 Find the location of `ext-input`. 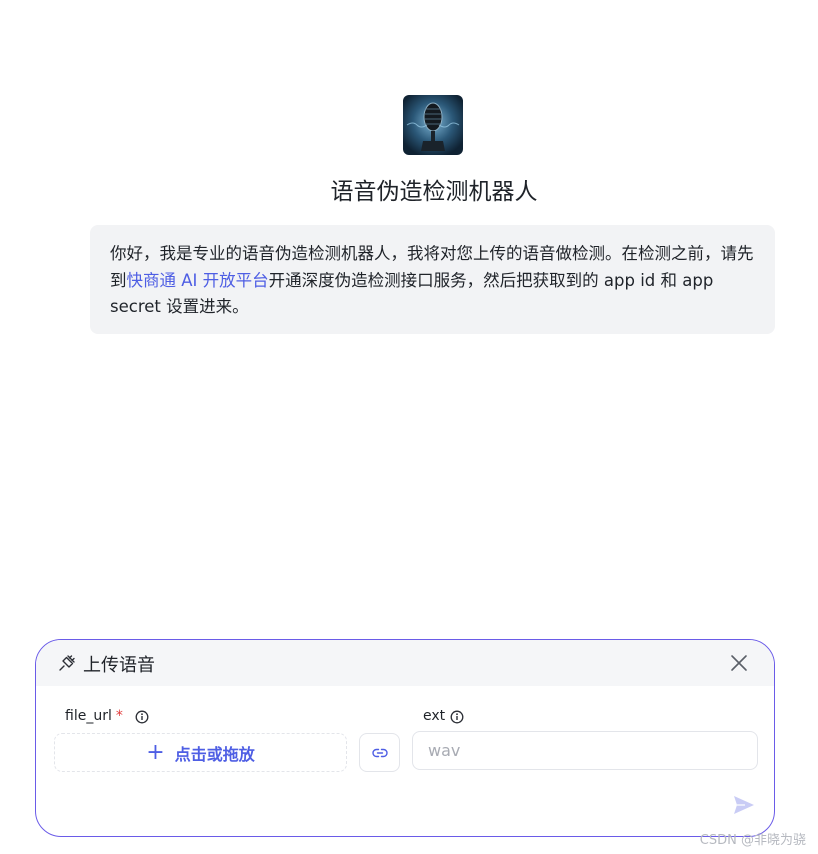

ext-input is located at coordinates (585, 750).